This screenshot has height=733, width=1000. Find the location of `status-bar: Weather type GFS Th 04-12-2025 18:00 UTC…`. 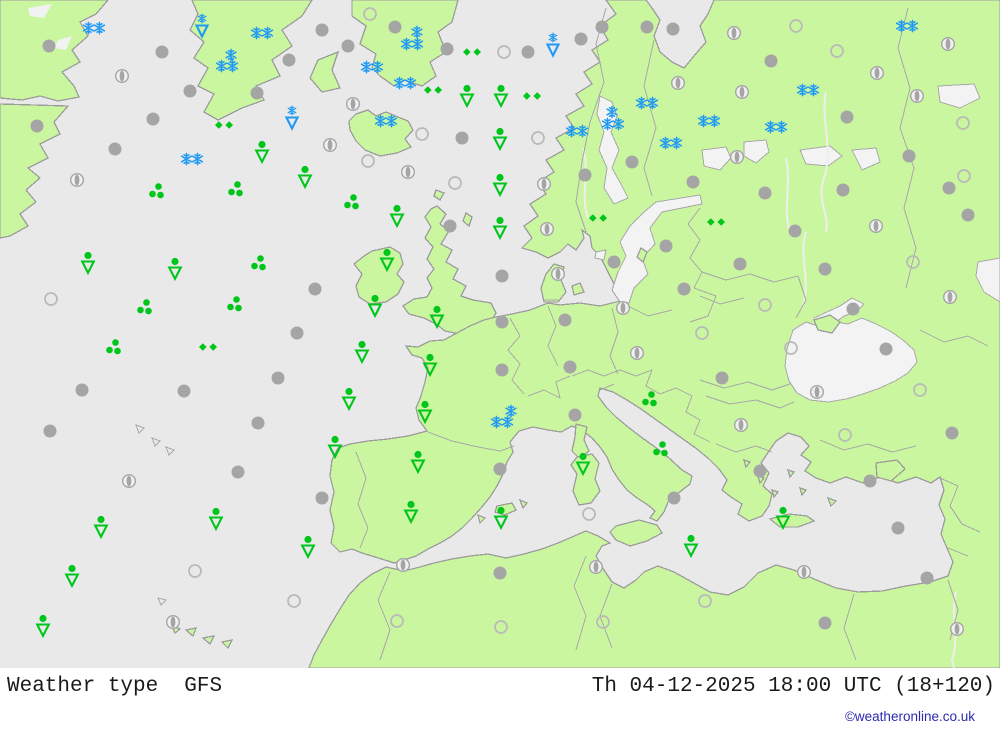

status-bar: Weather type GFS Th 04-12-2025 18:00 UTC… is located at coordinates (500, 686).